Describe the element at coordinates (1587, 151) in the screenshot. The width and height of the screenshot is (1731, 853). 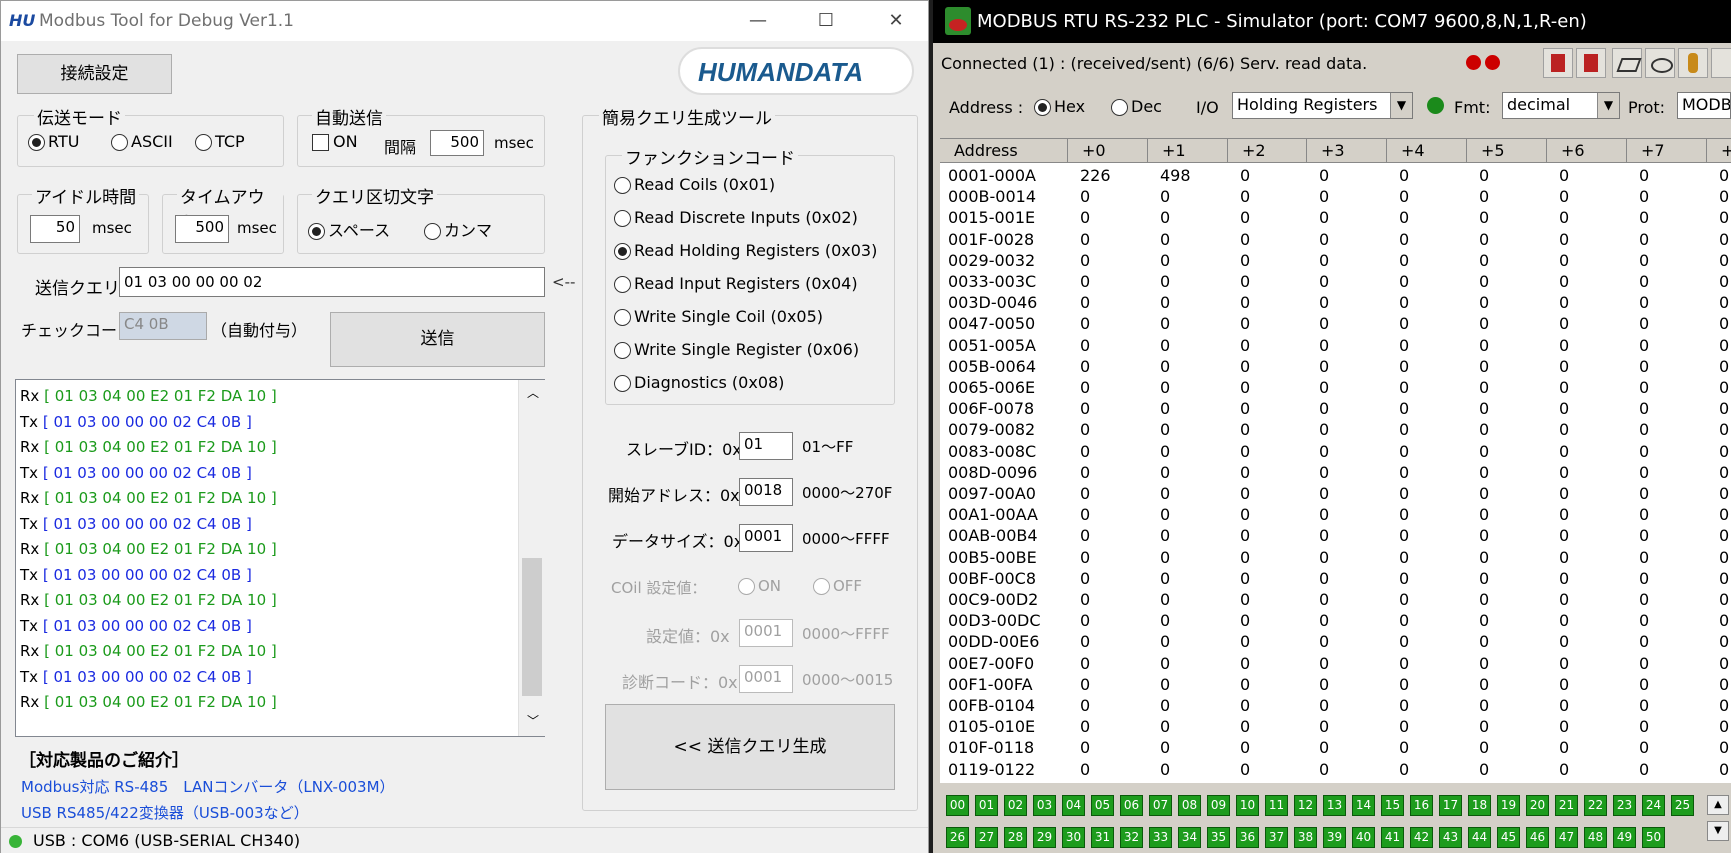
I see `column-header: +6` at that location.